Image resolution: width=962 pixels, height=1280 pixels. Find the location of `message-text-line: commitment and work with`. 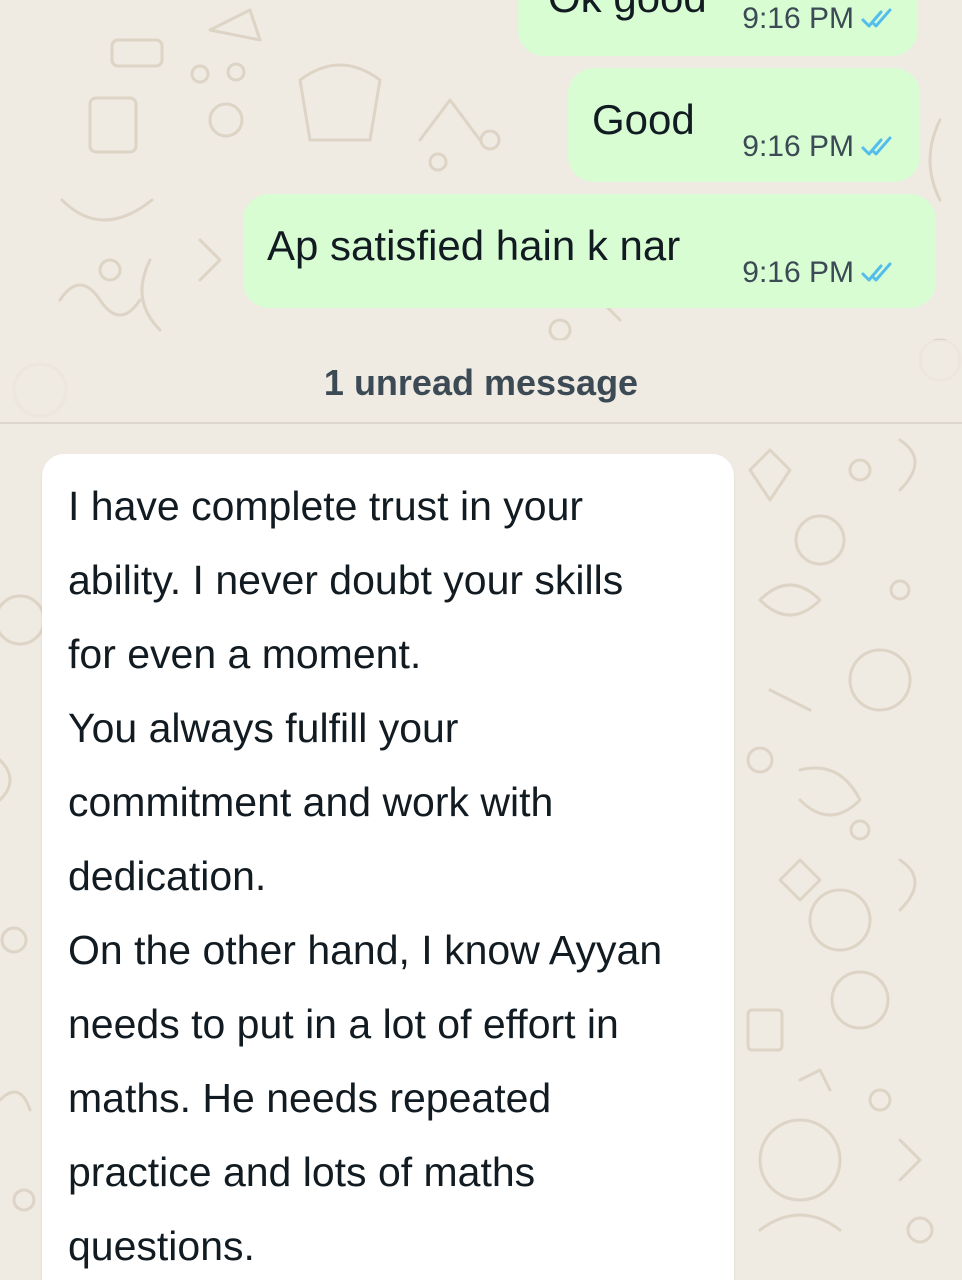

message-text-line: commitment and work with is located at coordinates (311, 802).